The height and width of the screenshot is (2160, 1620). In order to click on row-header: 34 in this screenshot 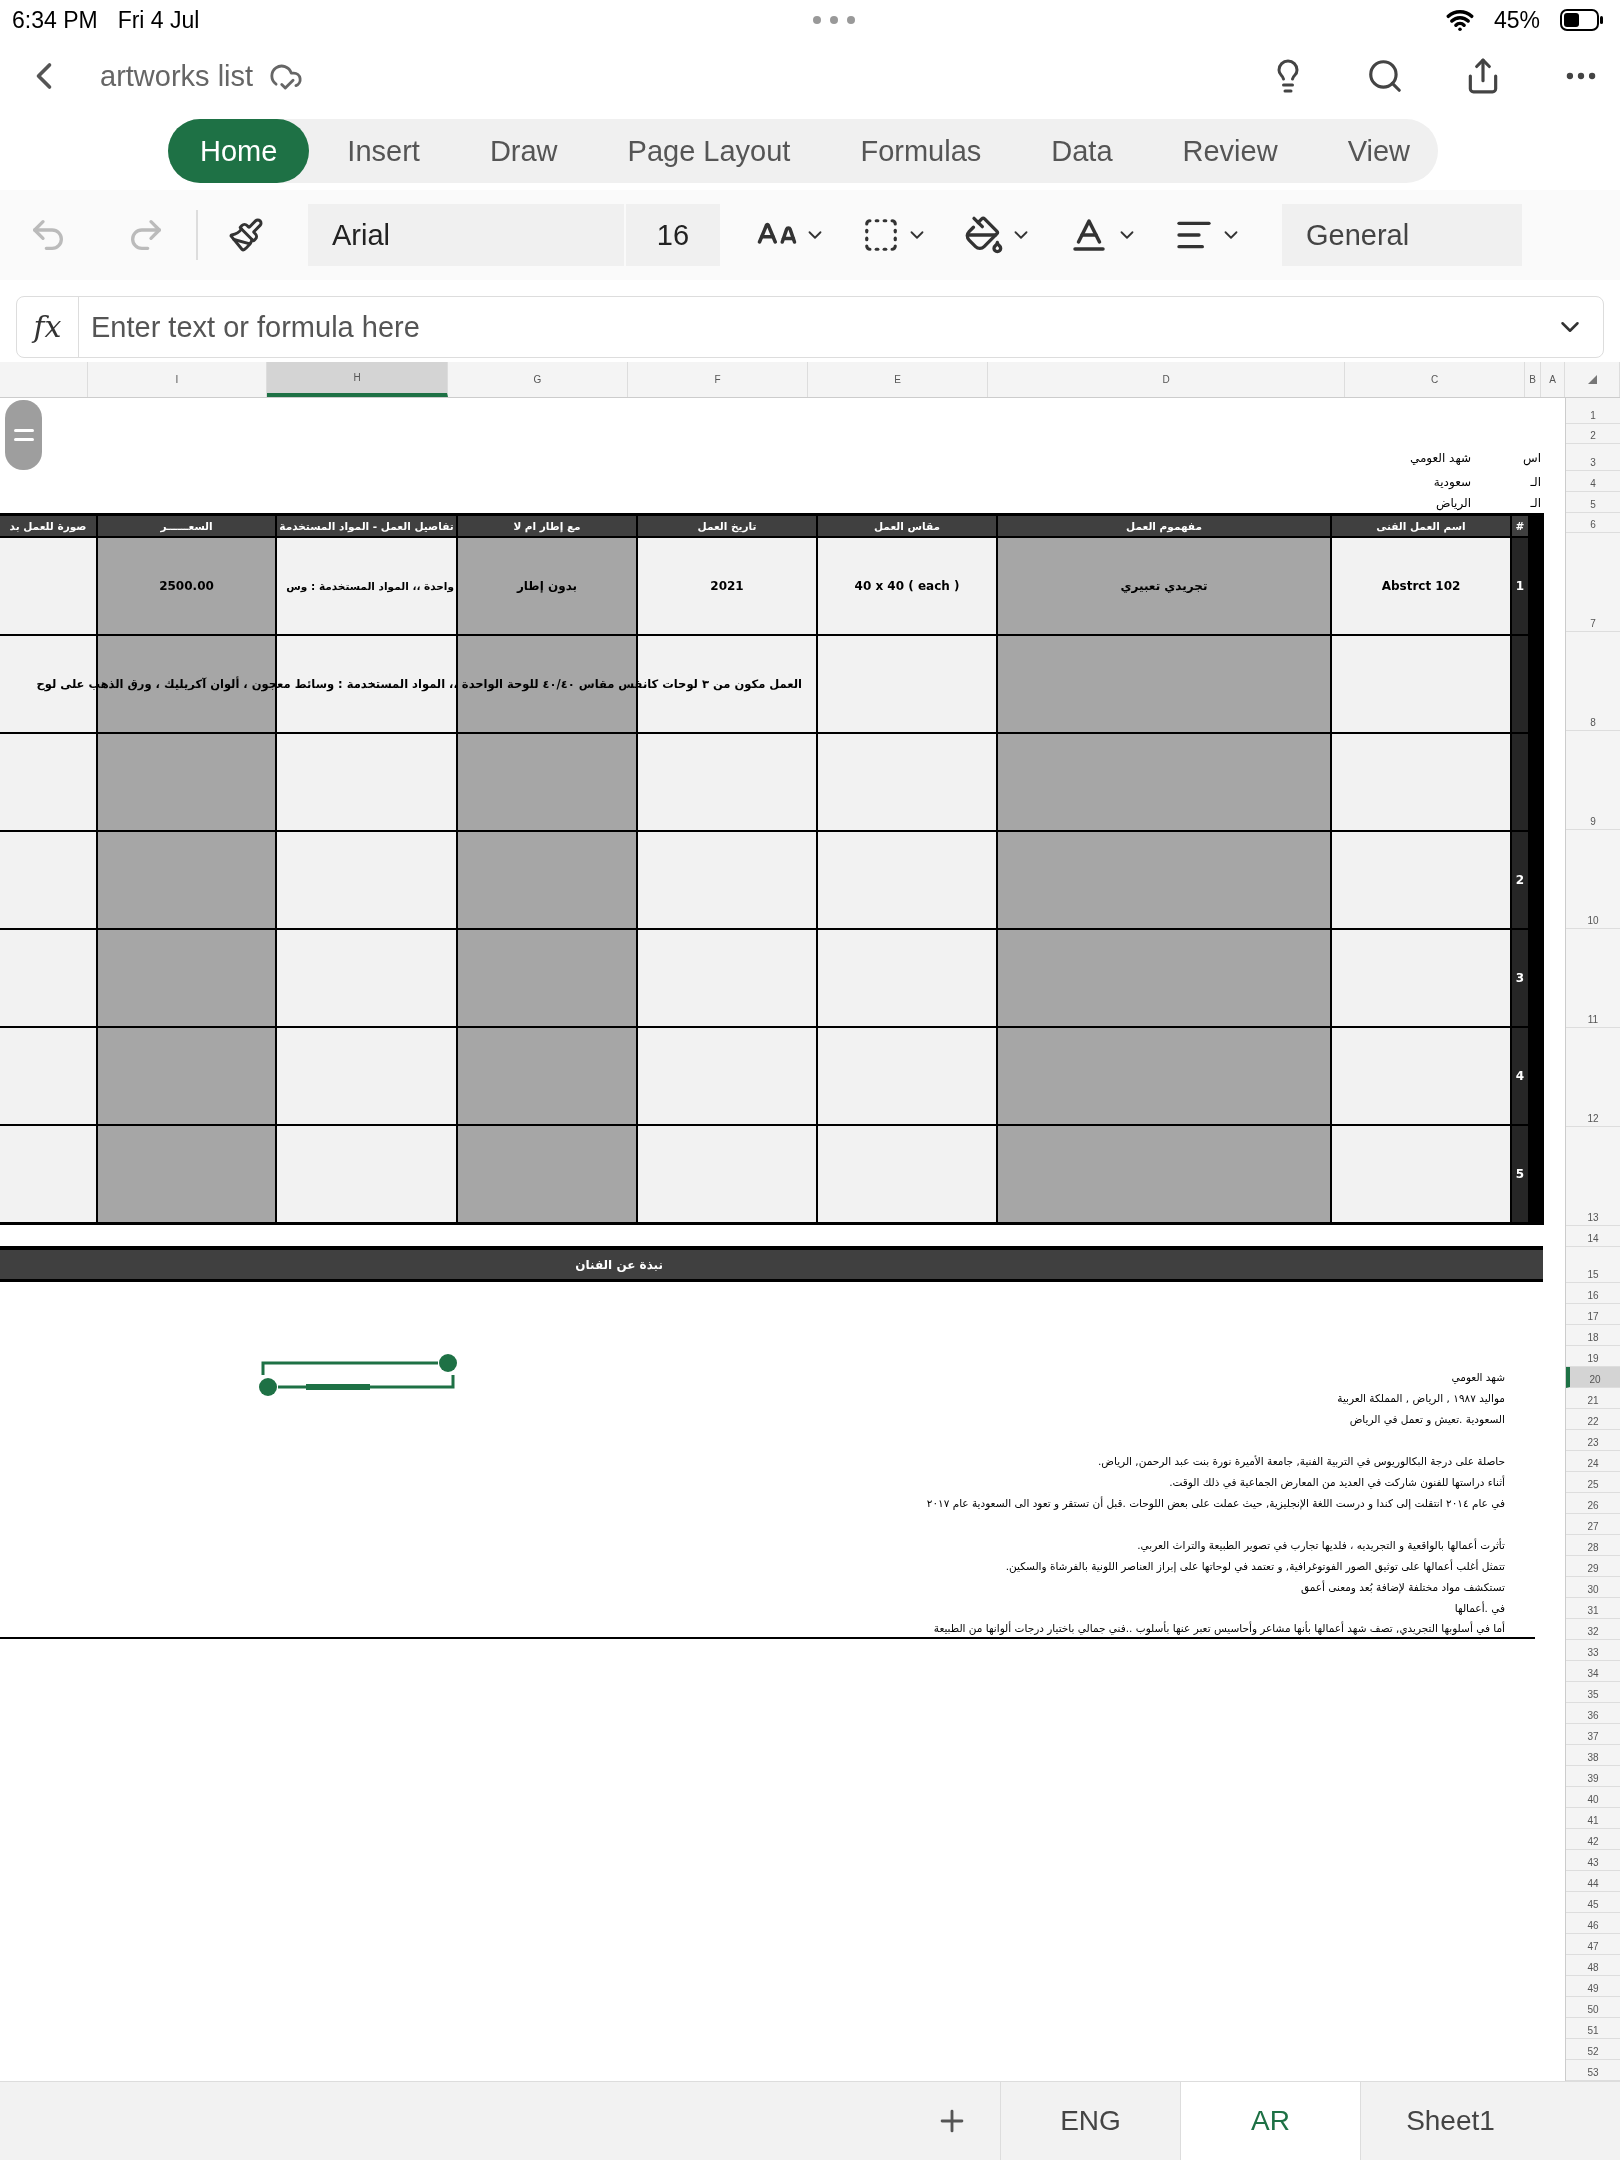, I will do `click(1593, 1671)`.